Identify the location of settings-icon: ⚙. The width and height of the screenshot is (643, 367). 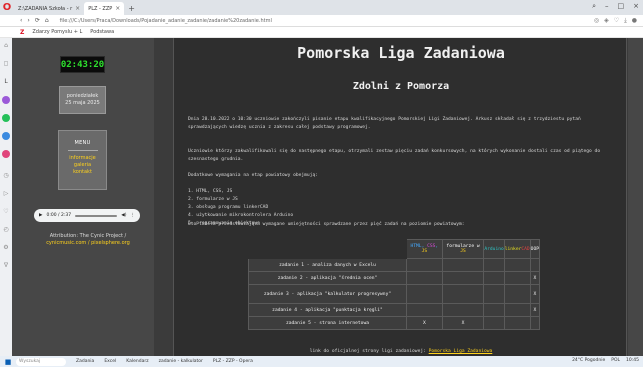
(6, 248).